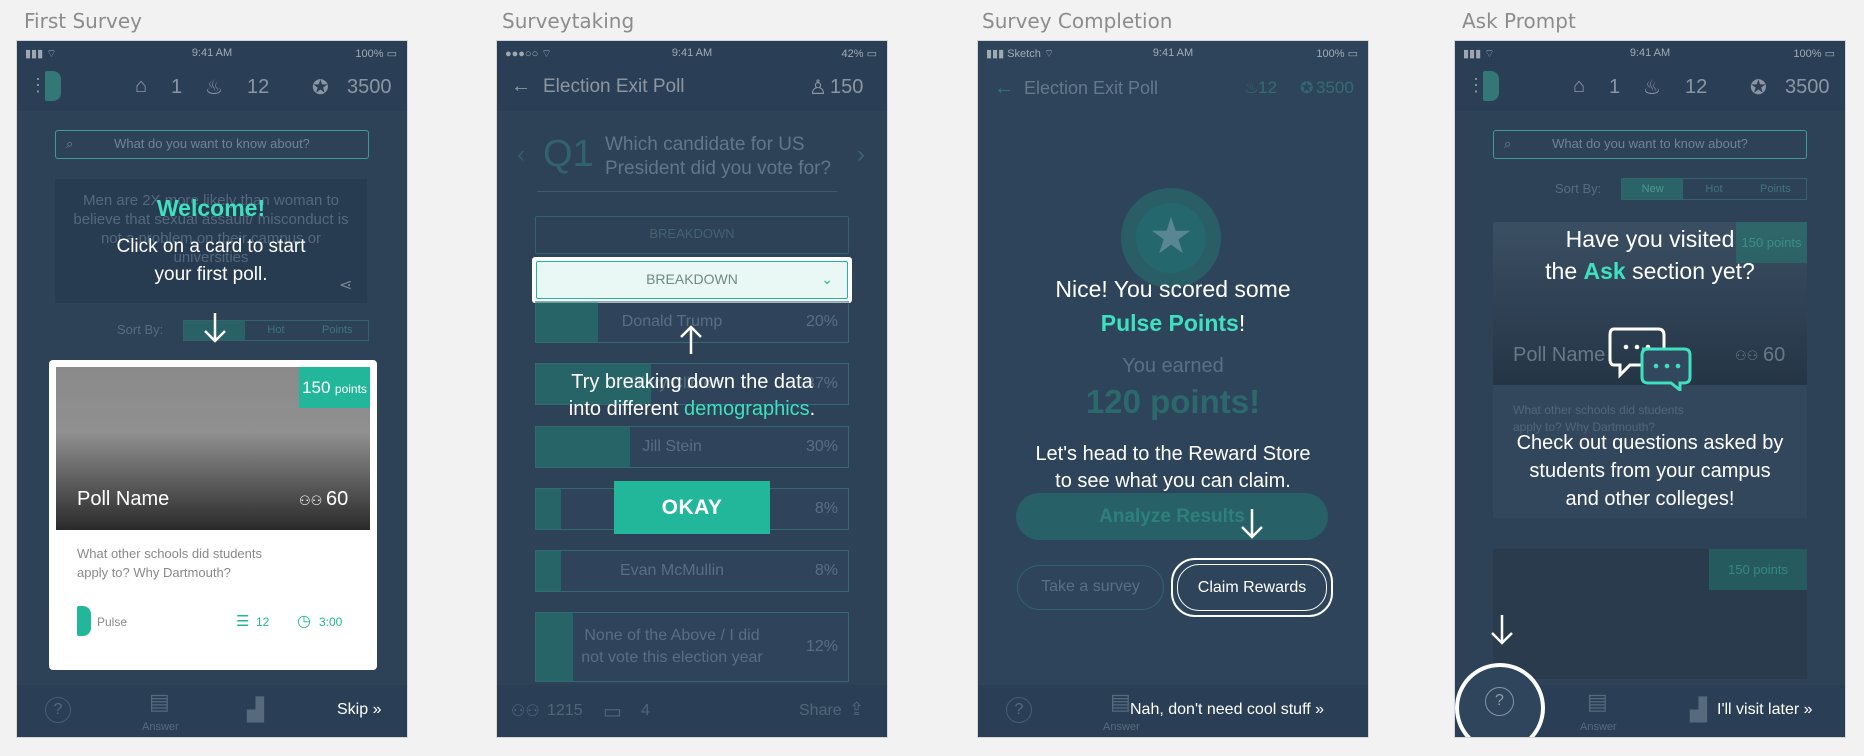 Image resolution: width=1864 pixels, height=756 pixels. I want to click on comment-icon: ▭, so click(612, 711).